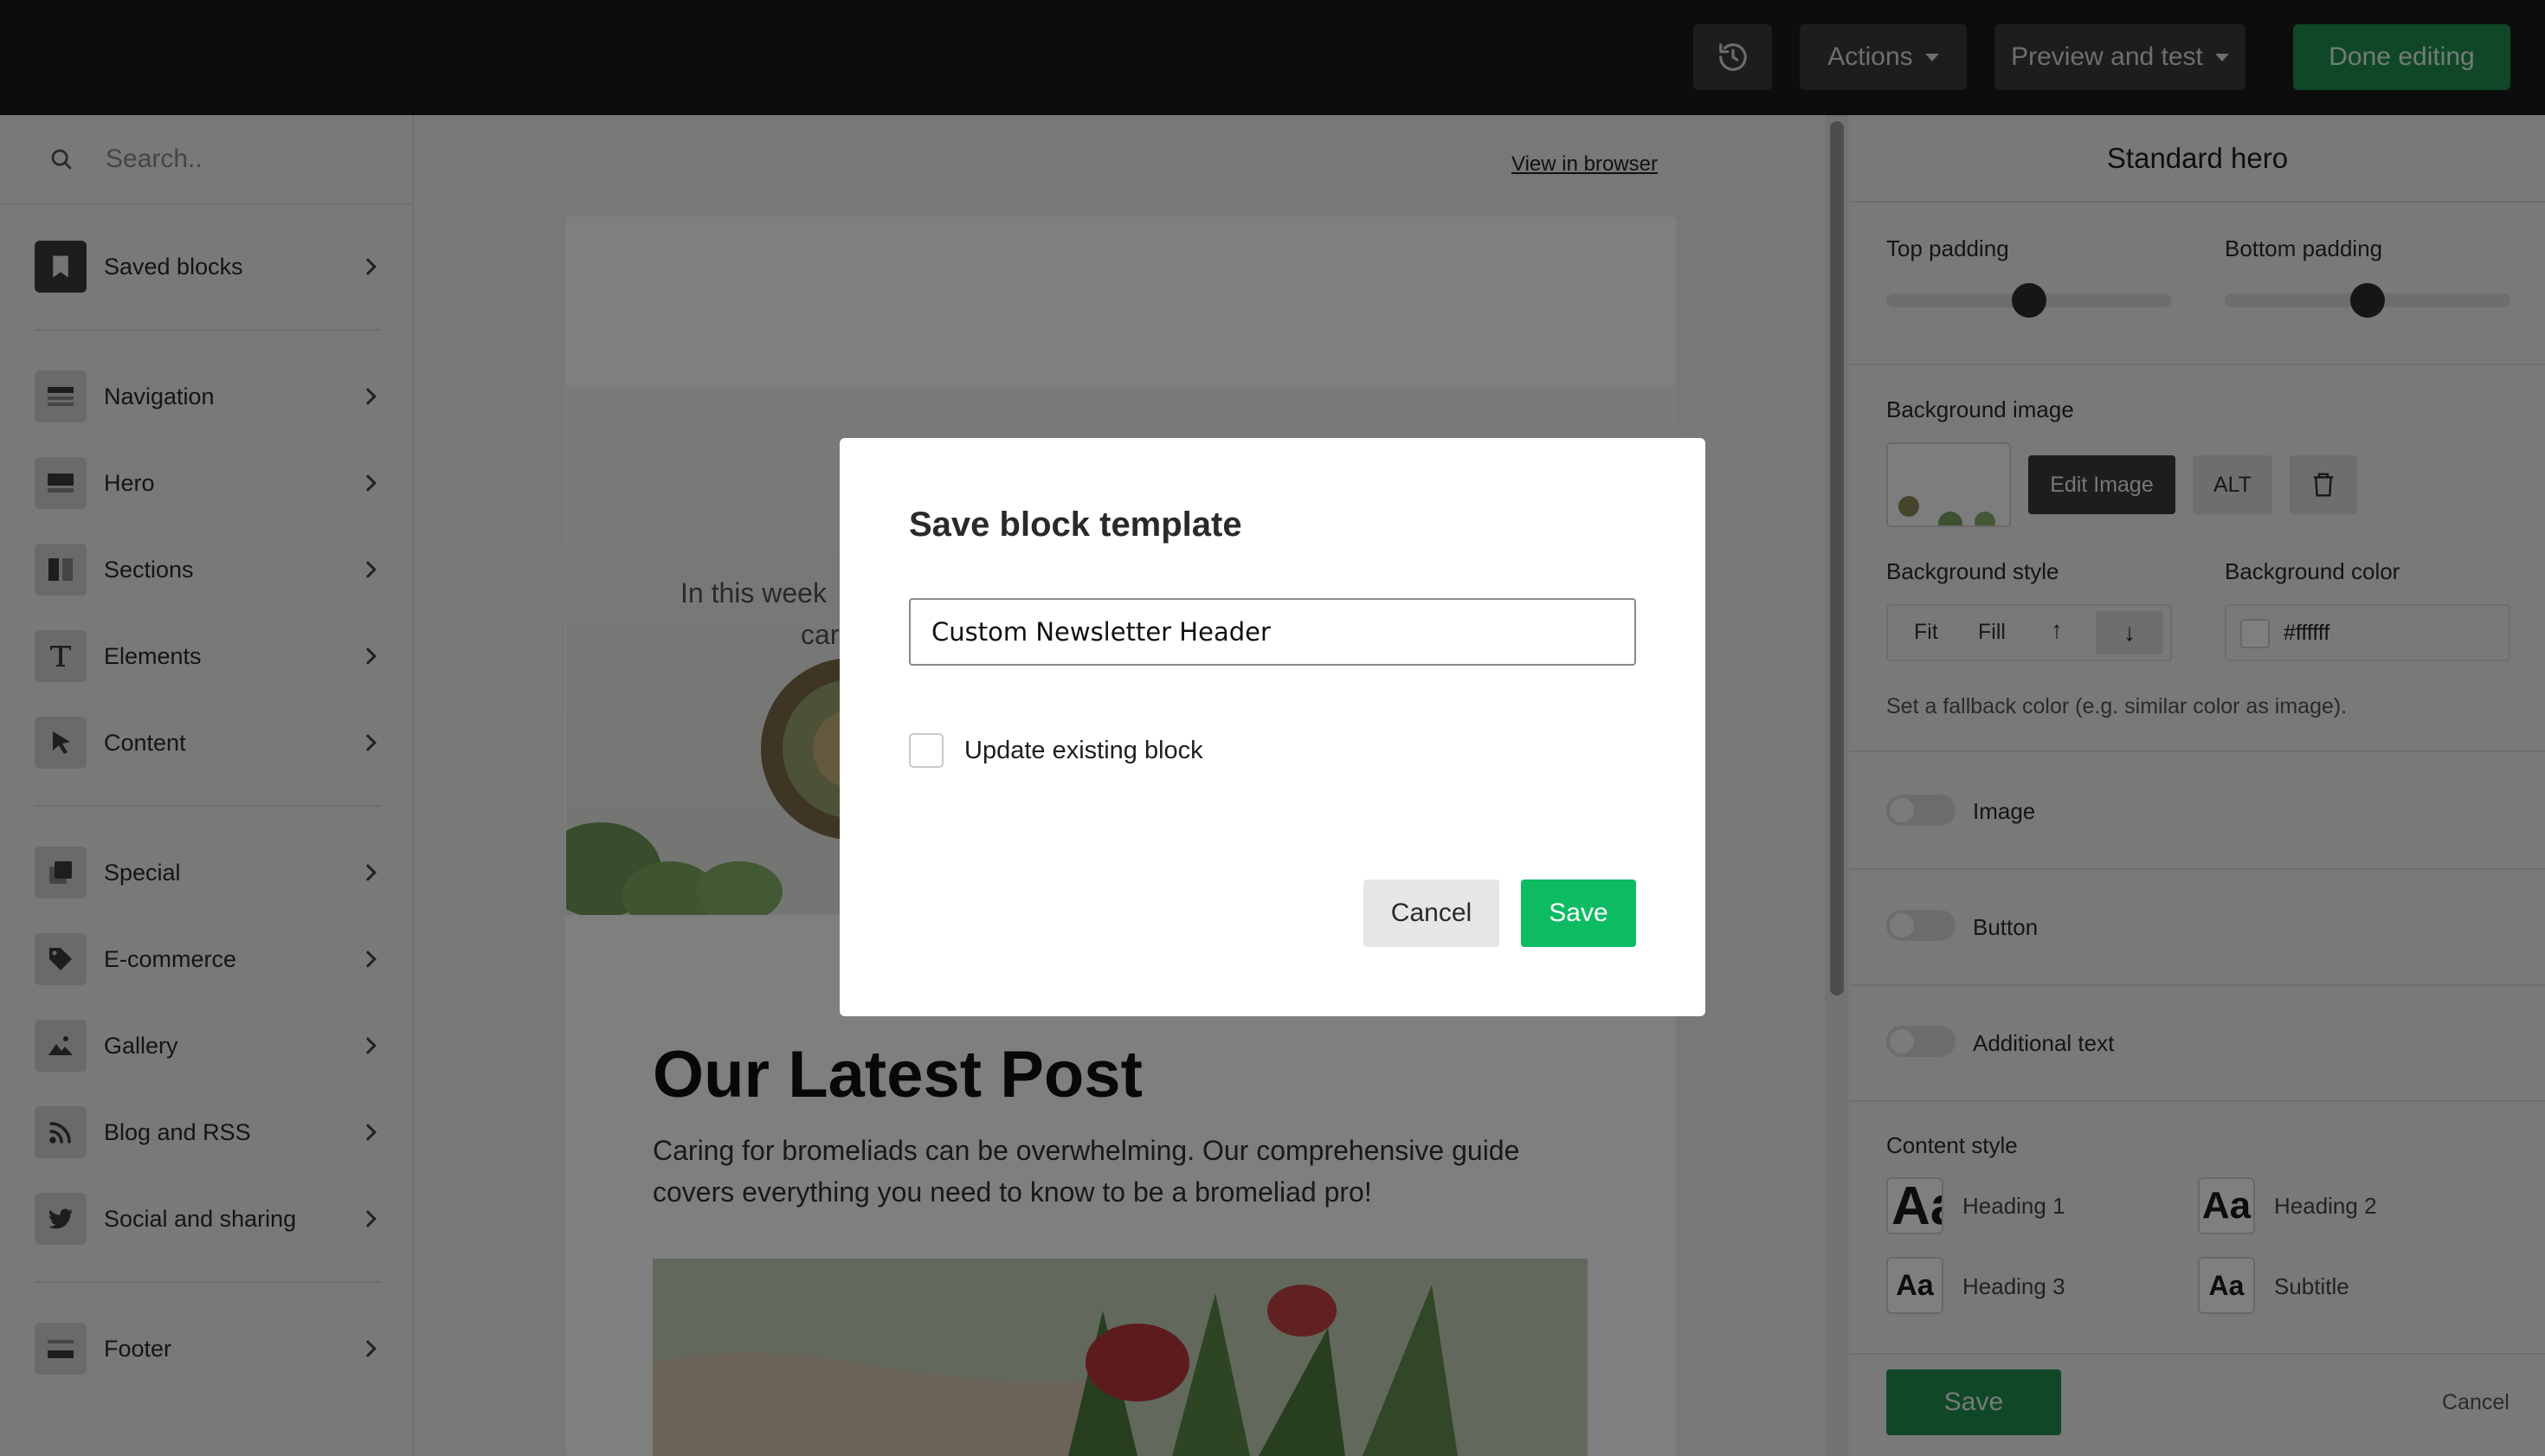  I want to click on update-existing-label: Update existing block, so click(1083, 751).